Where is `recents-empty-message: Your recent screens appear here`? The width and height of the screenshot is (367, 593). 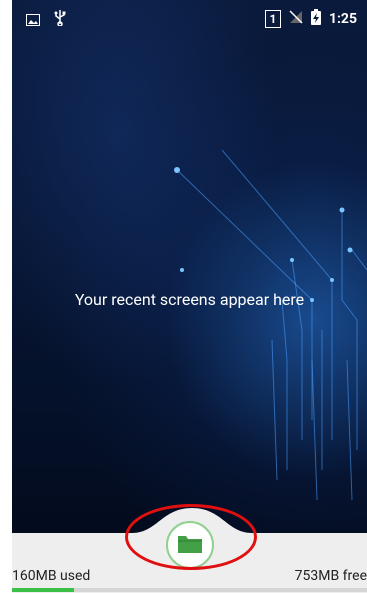 recents-empty-message: Your recent screens appear here is located at coordinates (189, 299).